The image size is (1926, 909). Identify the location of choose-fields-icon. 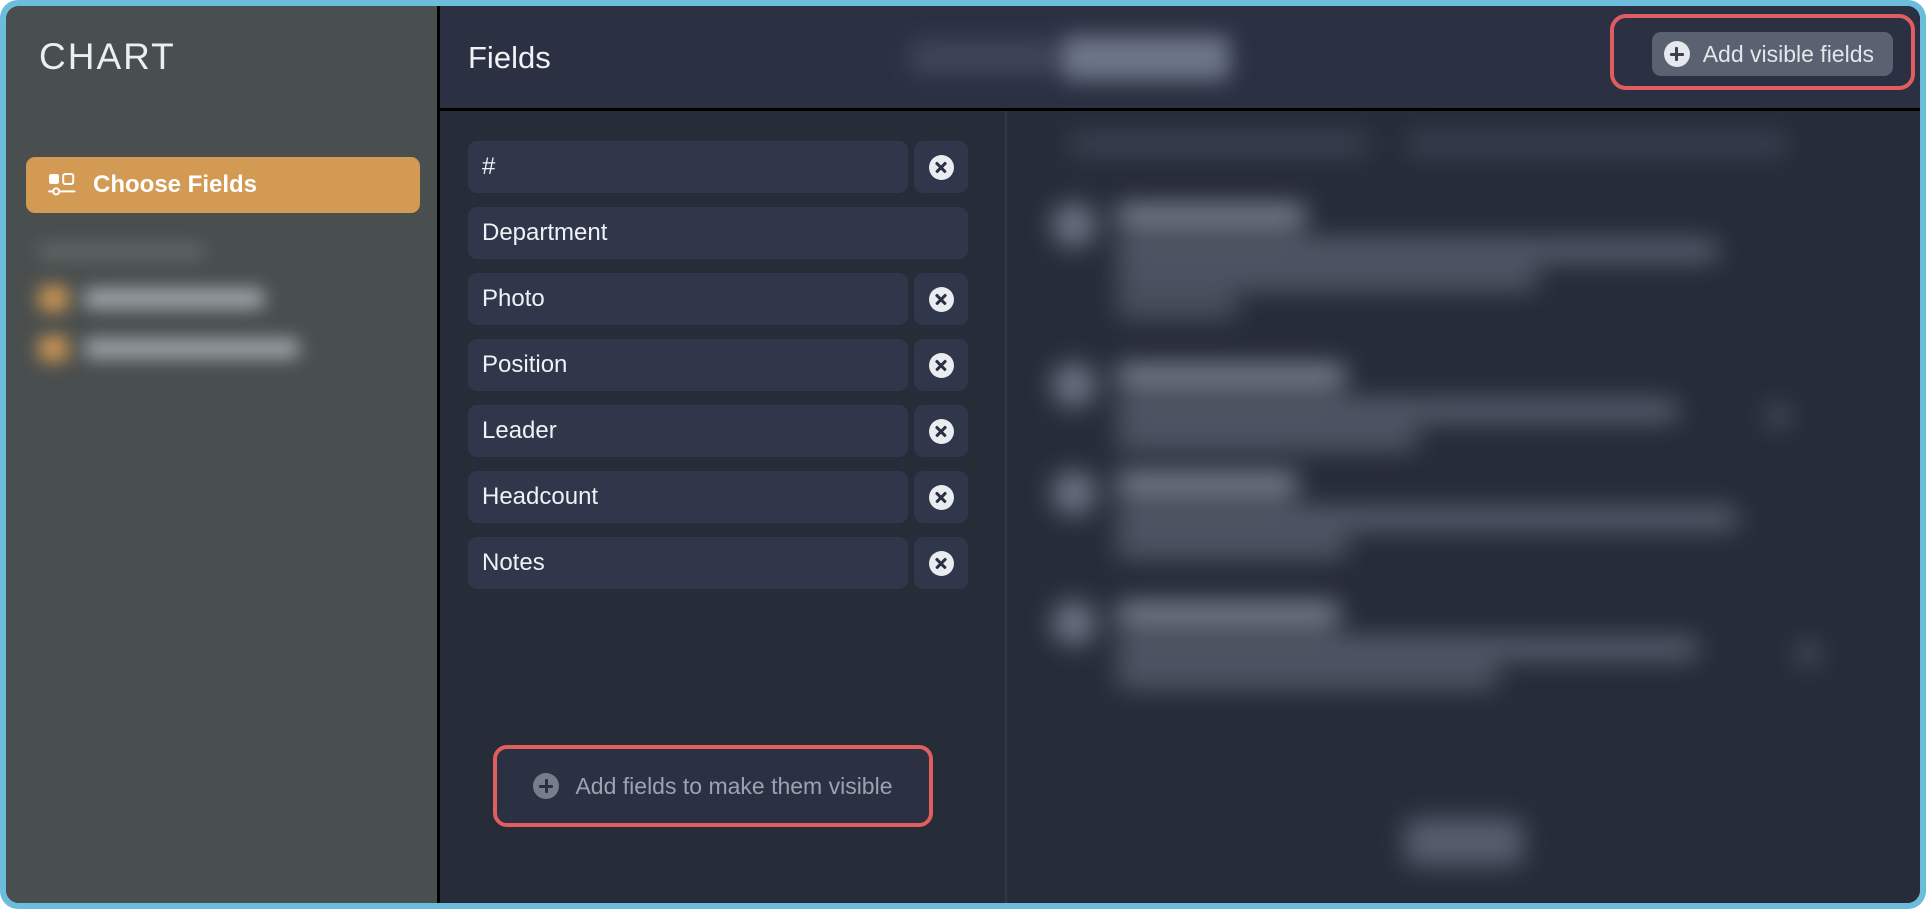
(62, 185).